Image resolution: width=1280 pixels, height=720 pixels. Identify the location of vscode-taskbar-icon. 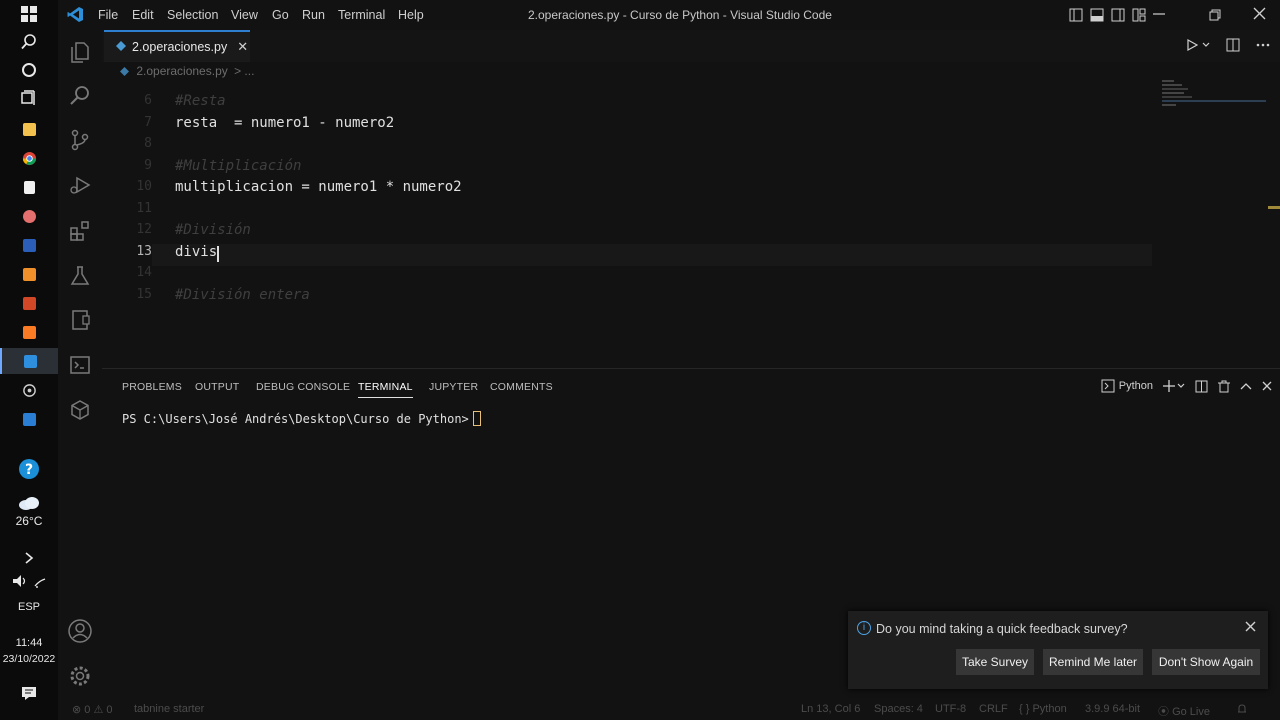
(29, 361).